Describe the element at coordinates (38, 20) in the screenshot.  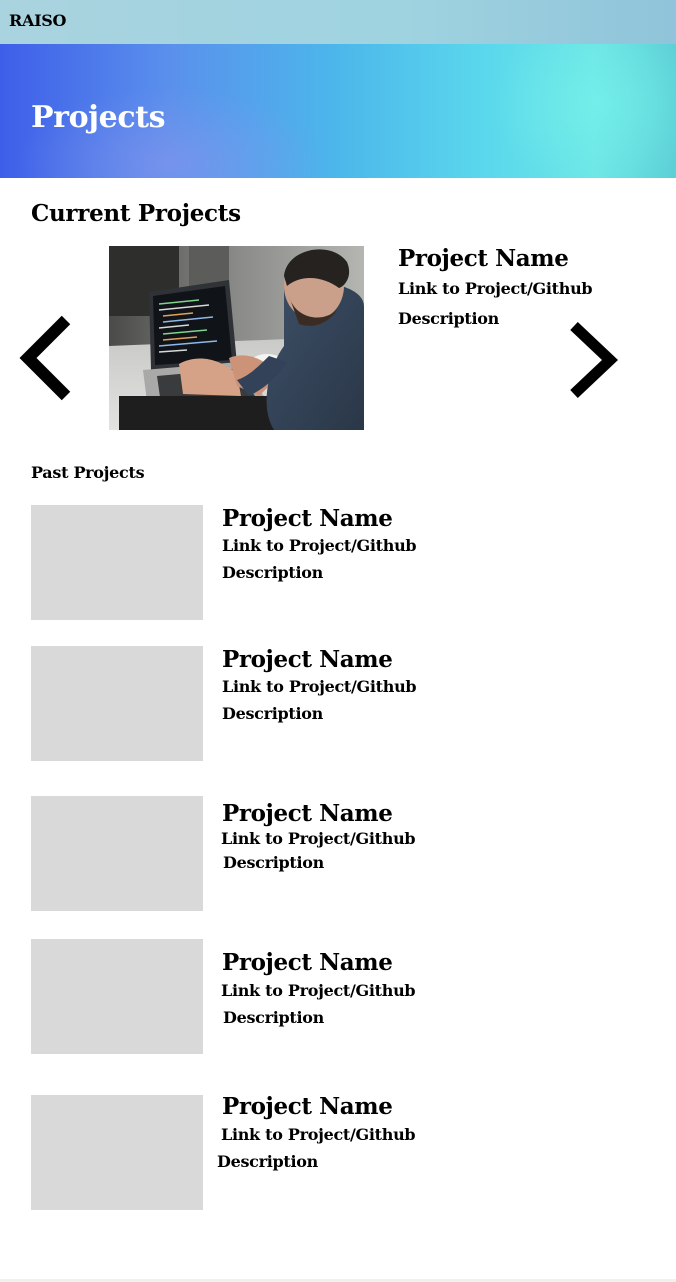
I see `brand-logo: RAISO` at that location.